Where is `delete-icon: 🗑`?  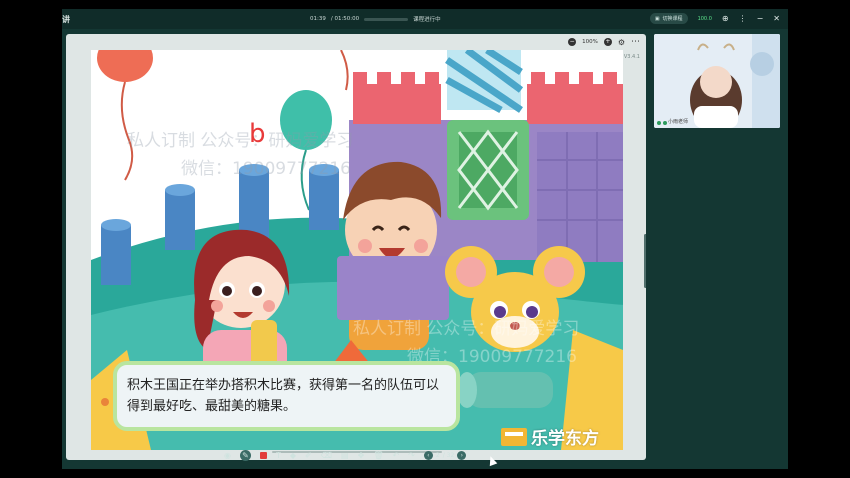 delete-icon: 🗑 is located at coordinates (378, 455).